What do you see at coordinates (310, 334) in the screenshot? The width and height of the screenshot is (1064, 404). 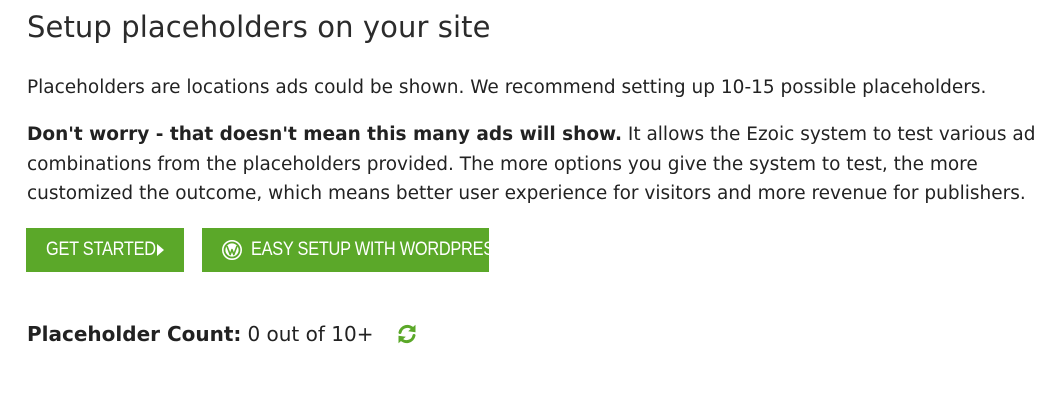 I see `placeholder-count-value: 0 out of 10+` at bounding box center [310, 334].